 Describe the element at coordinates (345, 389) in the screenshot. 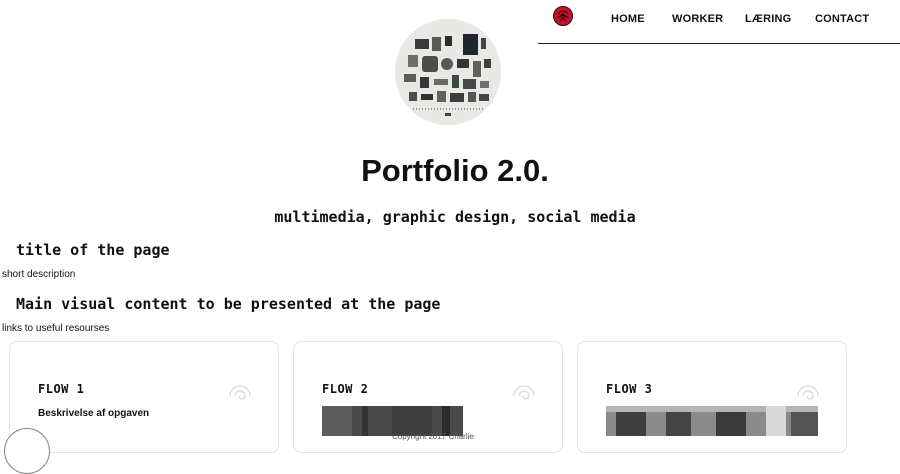

I see `card-title: FLOW 2` at that location.